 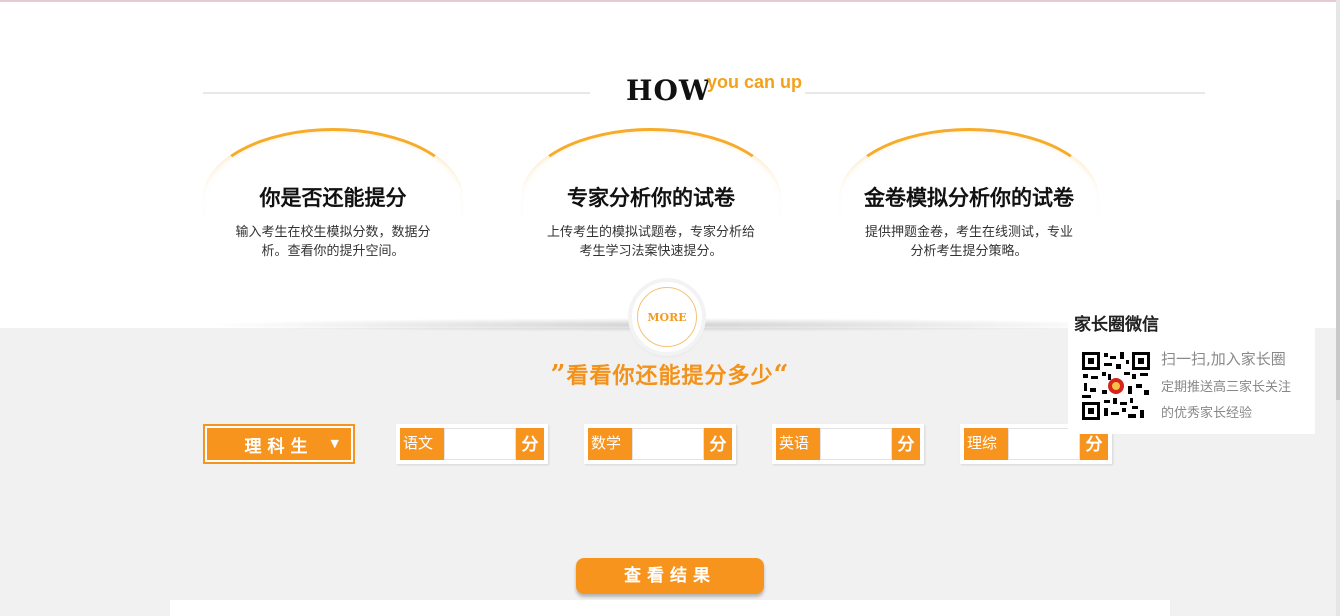 I want to click on feature-card-gold-paper: 金卷模拟分析你的试卷 提供押题金卷，考生在线测试，专业分析考生提分策略。, so click(x=969, y=203).